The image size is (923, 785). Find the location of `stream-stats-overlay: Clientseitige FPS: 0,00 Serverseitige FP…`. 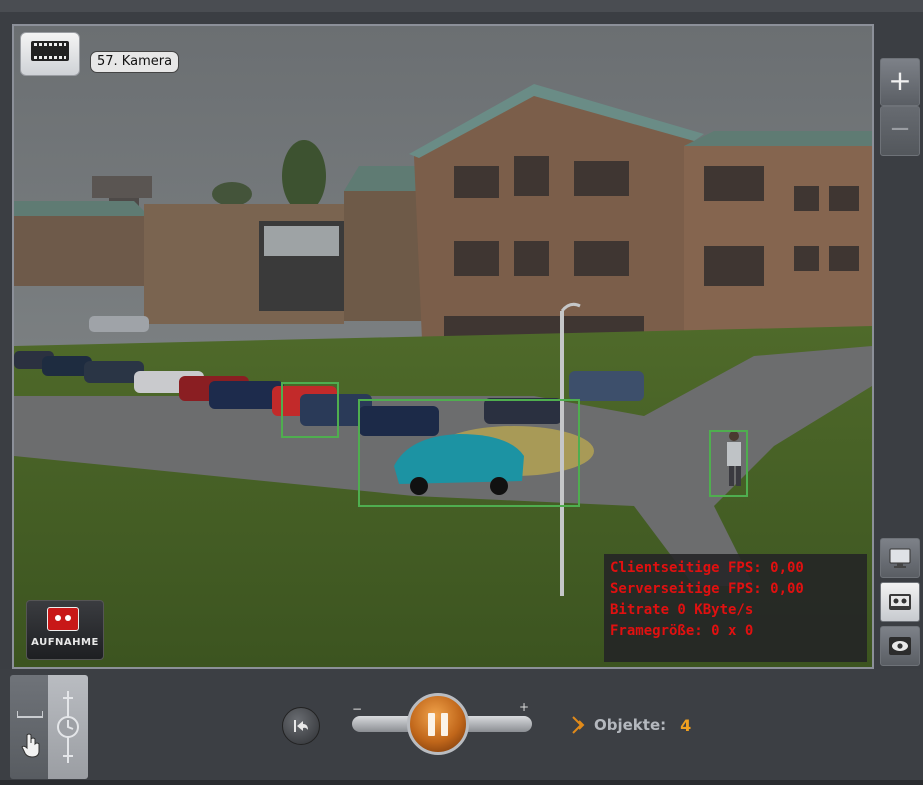

stream-stats-overlay: Clientseitige FPS: 0,00 Serverseitige FP… is located at coordinates (735, 608).